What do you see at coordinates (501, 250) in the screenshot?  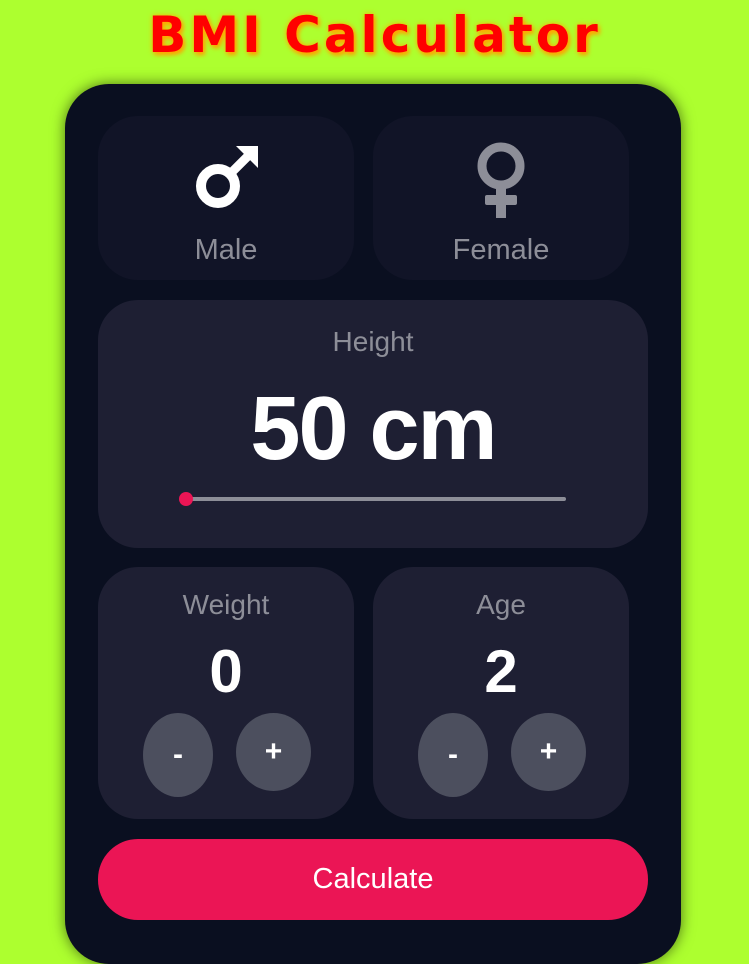 I see `gender-female-label: Female` at bounding box center [501, 250].